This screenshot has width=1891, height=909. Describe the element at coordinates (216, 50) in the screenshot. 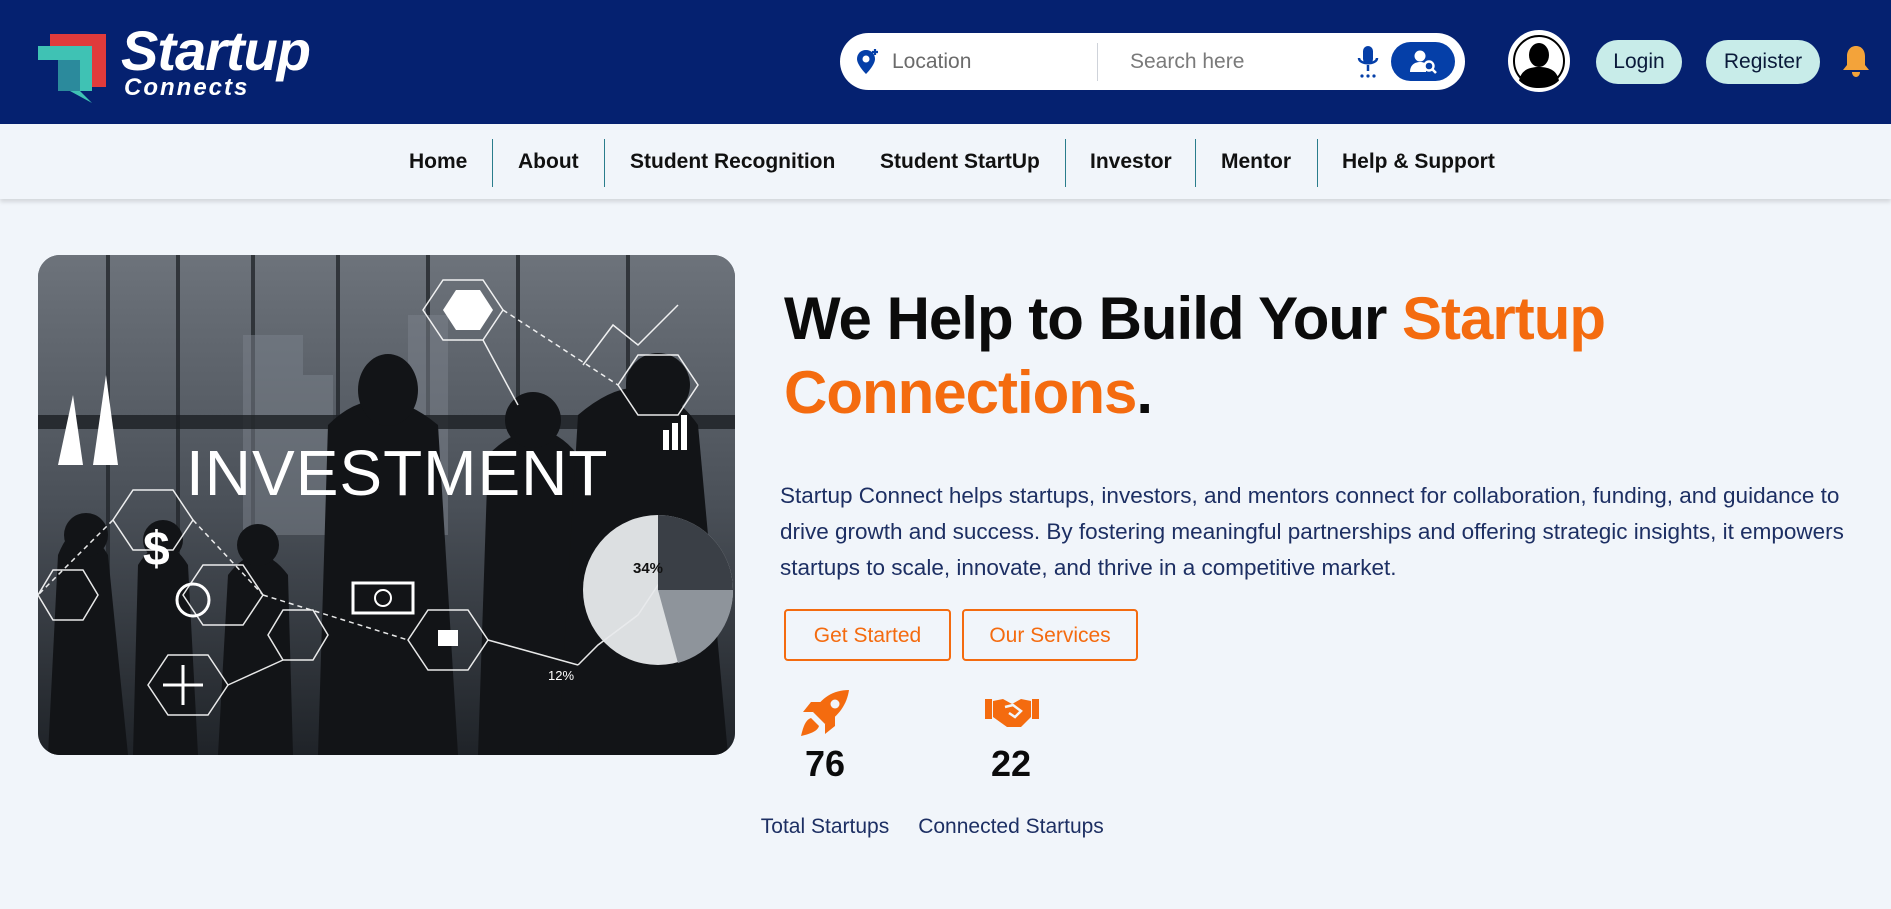

I see `logo-text-startup: Startup` at that location.